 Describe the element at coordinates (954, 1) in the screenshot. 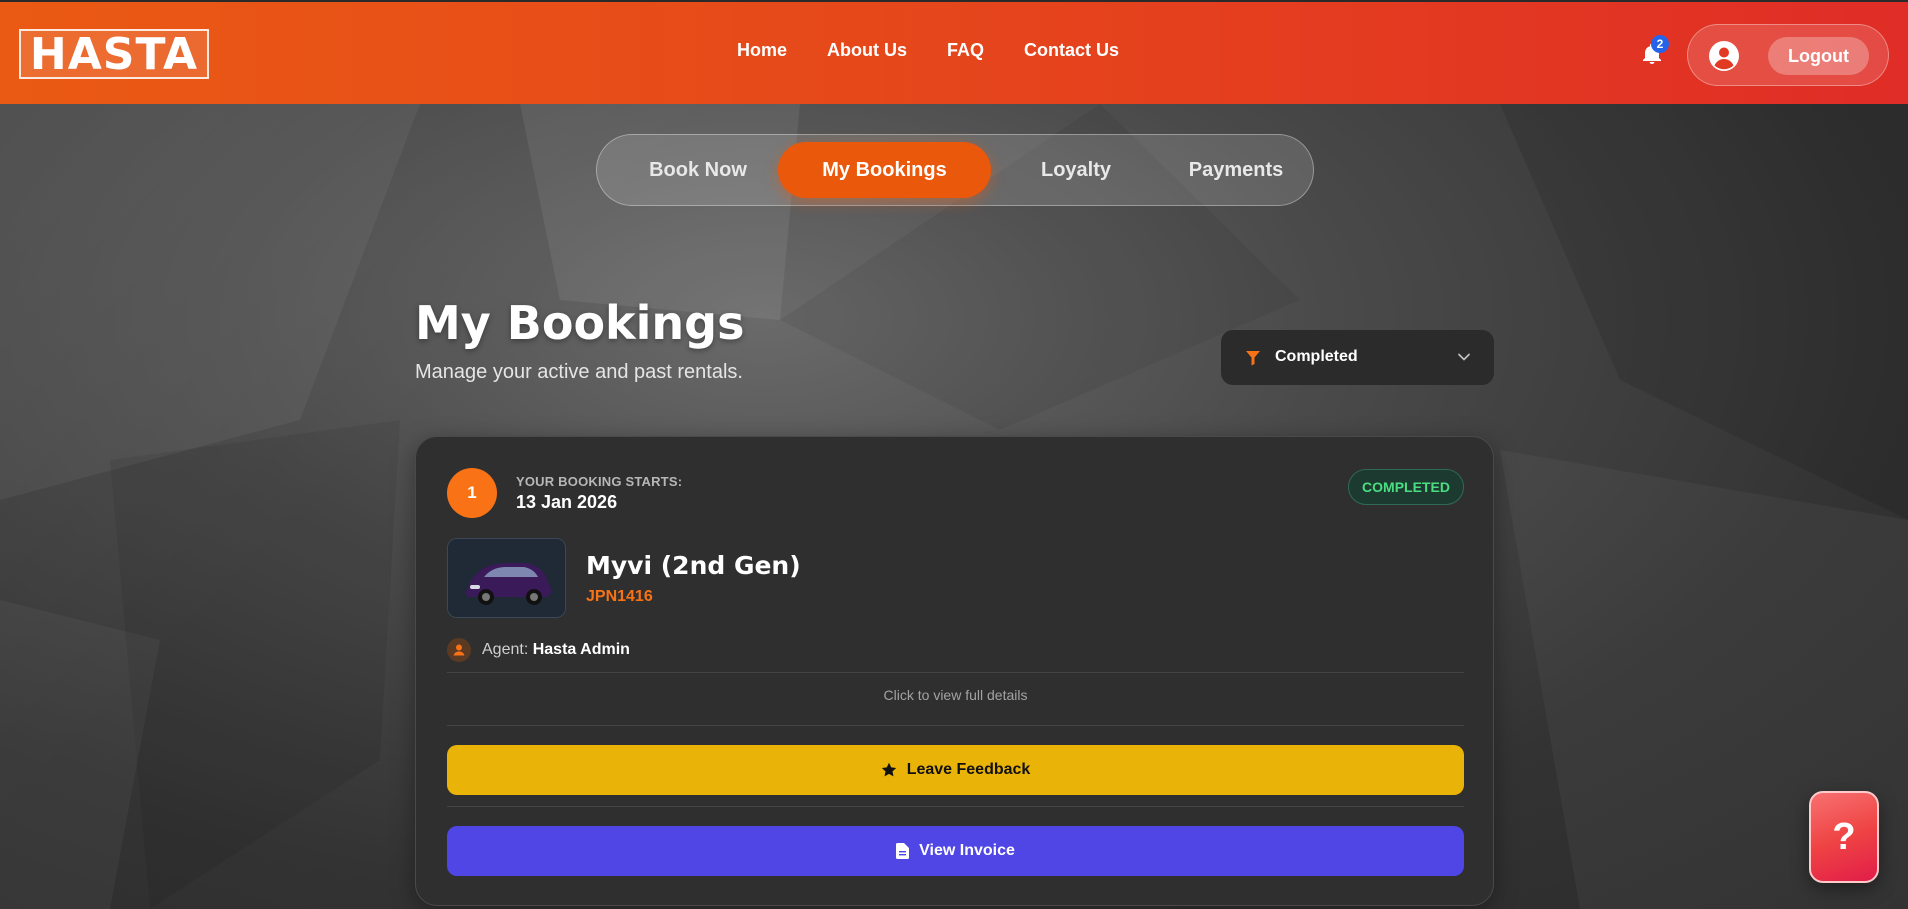

I see `window-top-border` at that location.